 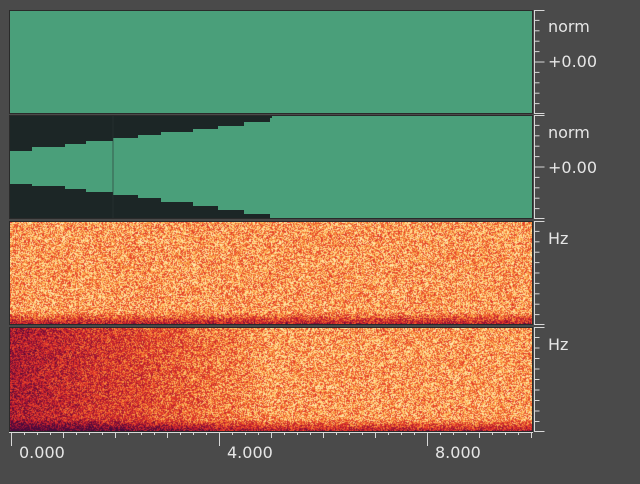 What do you see at coordinates (42, 452) in the screenshot?
I see `time-label-0: 0.000` at bounding box center [42, 452].